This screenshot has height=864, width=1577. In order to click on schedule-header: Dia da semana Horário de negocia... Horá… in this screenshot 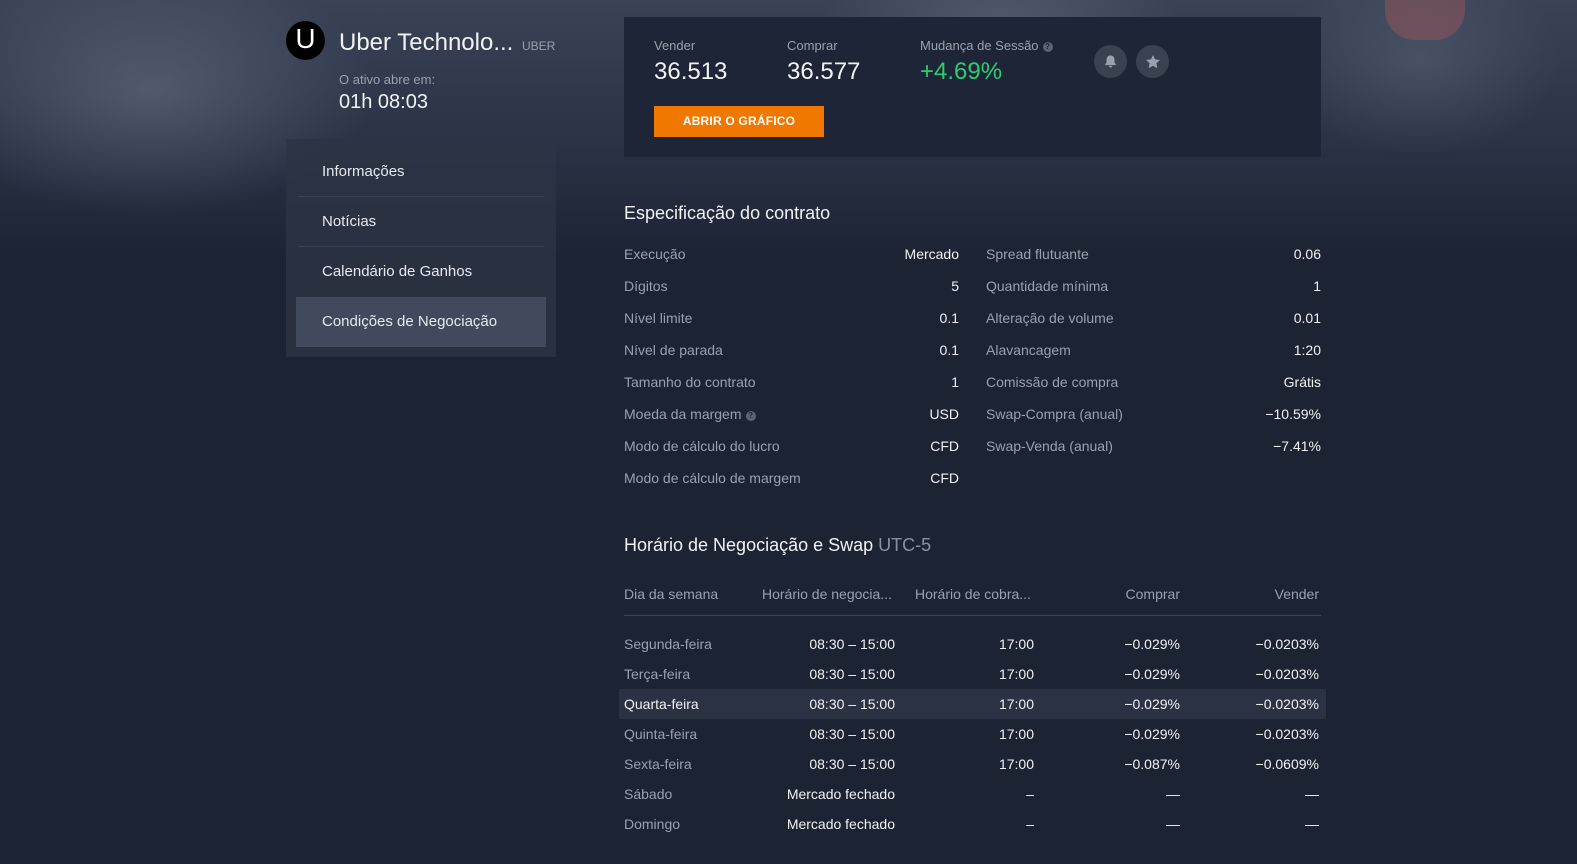, I will do `click(972, 601)`.